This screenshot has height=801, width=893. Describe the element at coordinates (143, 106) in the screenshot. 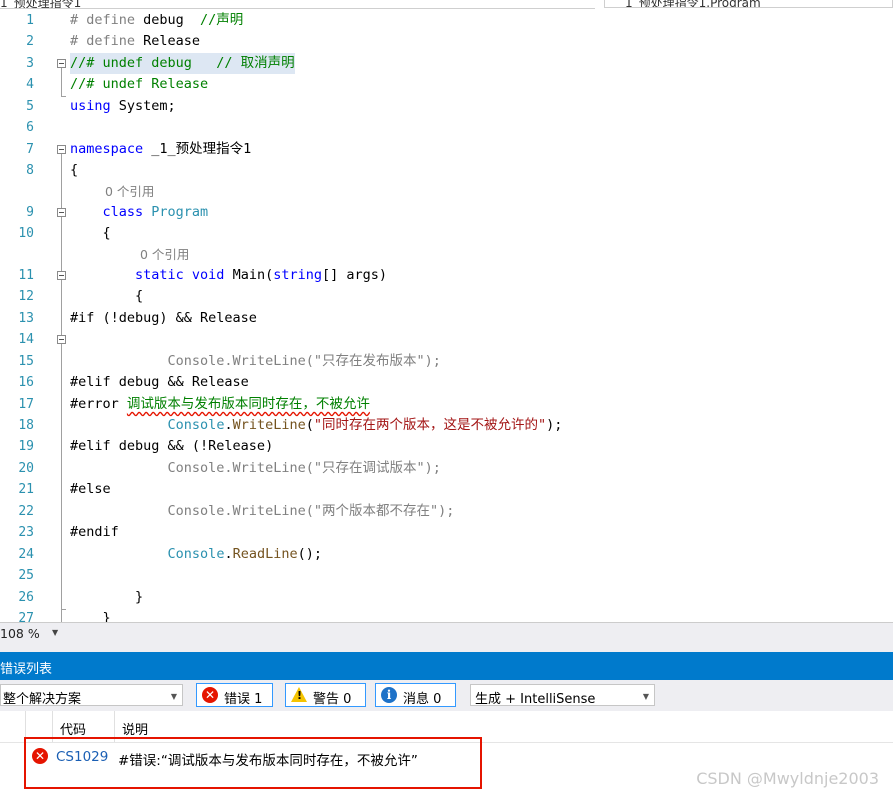

I see `identifier-token: System;` at that location.